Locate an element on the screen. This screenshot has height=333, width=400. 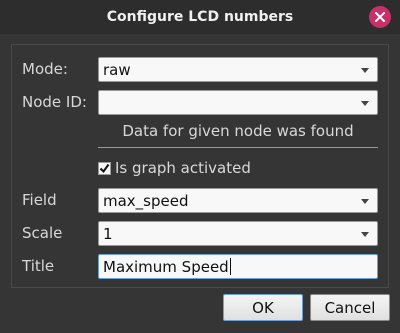
window-title: Configure LCD numbers is located at coordinates (200, 17).